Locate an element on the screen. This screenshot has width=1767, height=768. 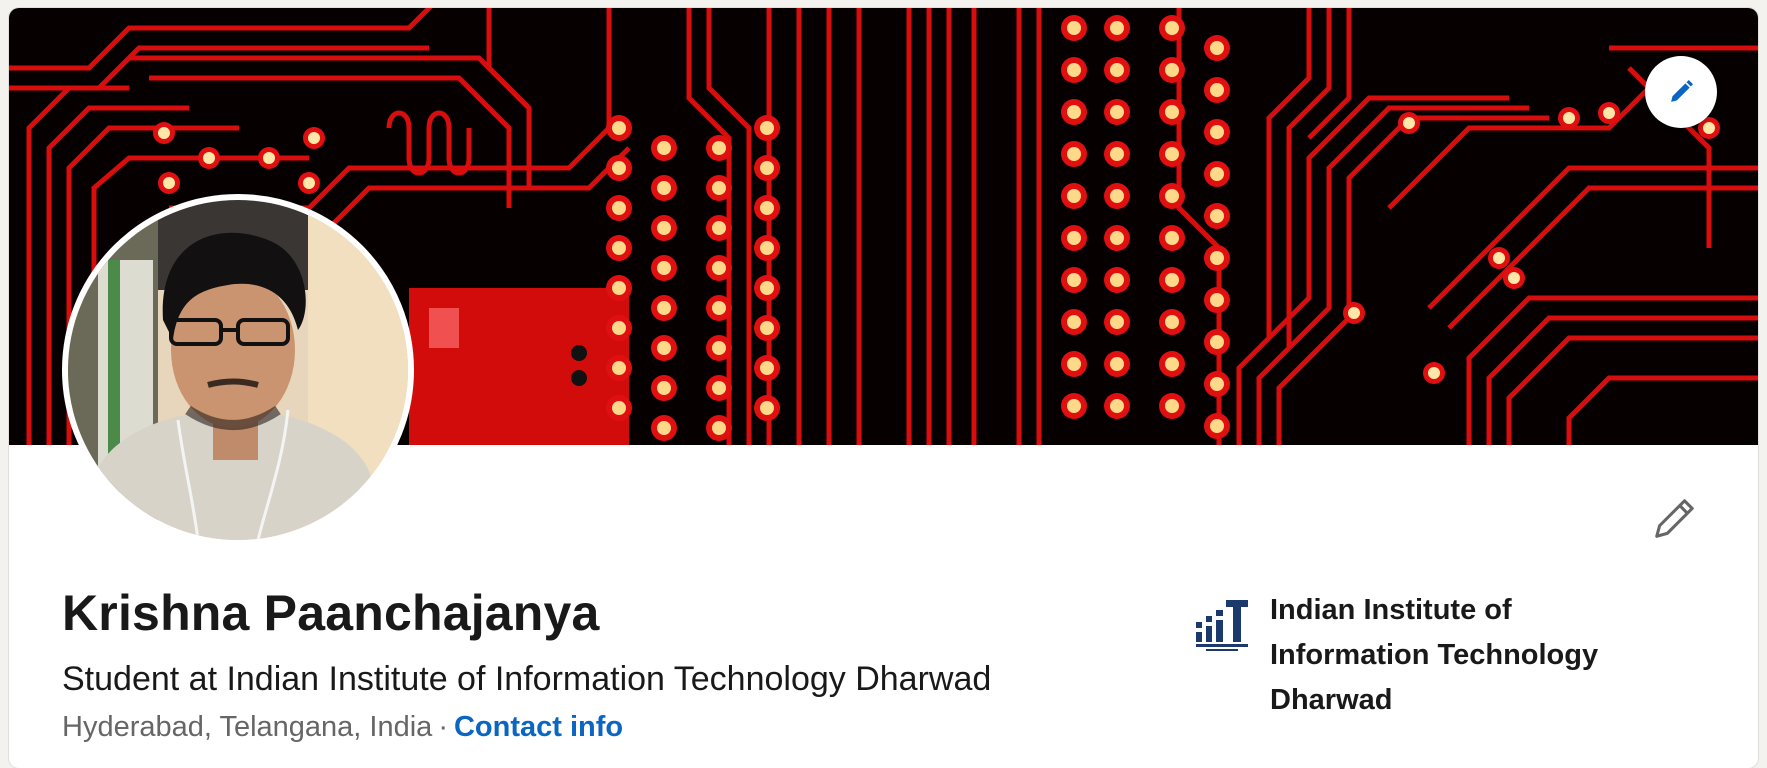
edit-banner-button is located at coordinates (1681, 92).